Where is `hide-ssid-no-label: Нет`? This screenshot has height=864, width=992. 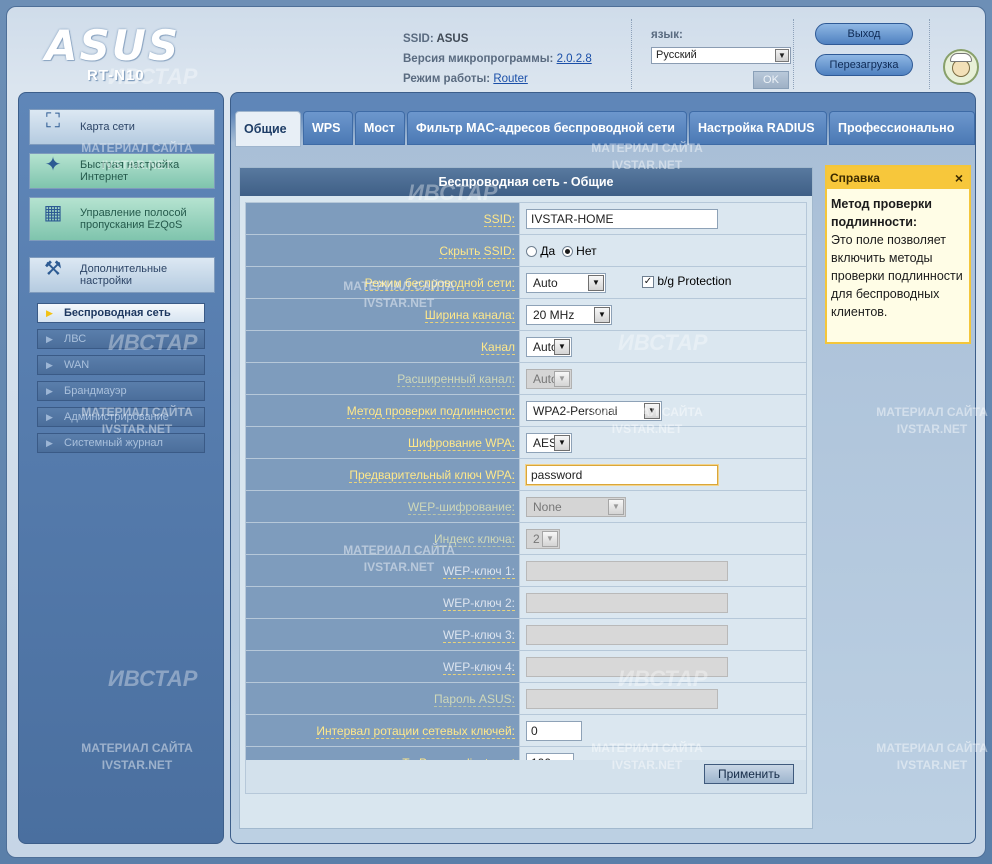
hide-ssid-no-label: Нет is located at coordinates (586, 250).